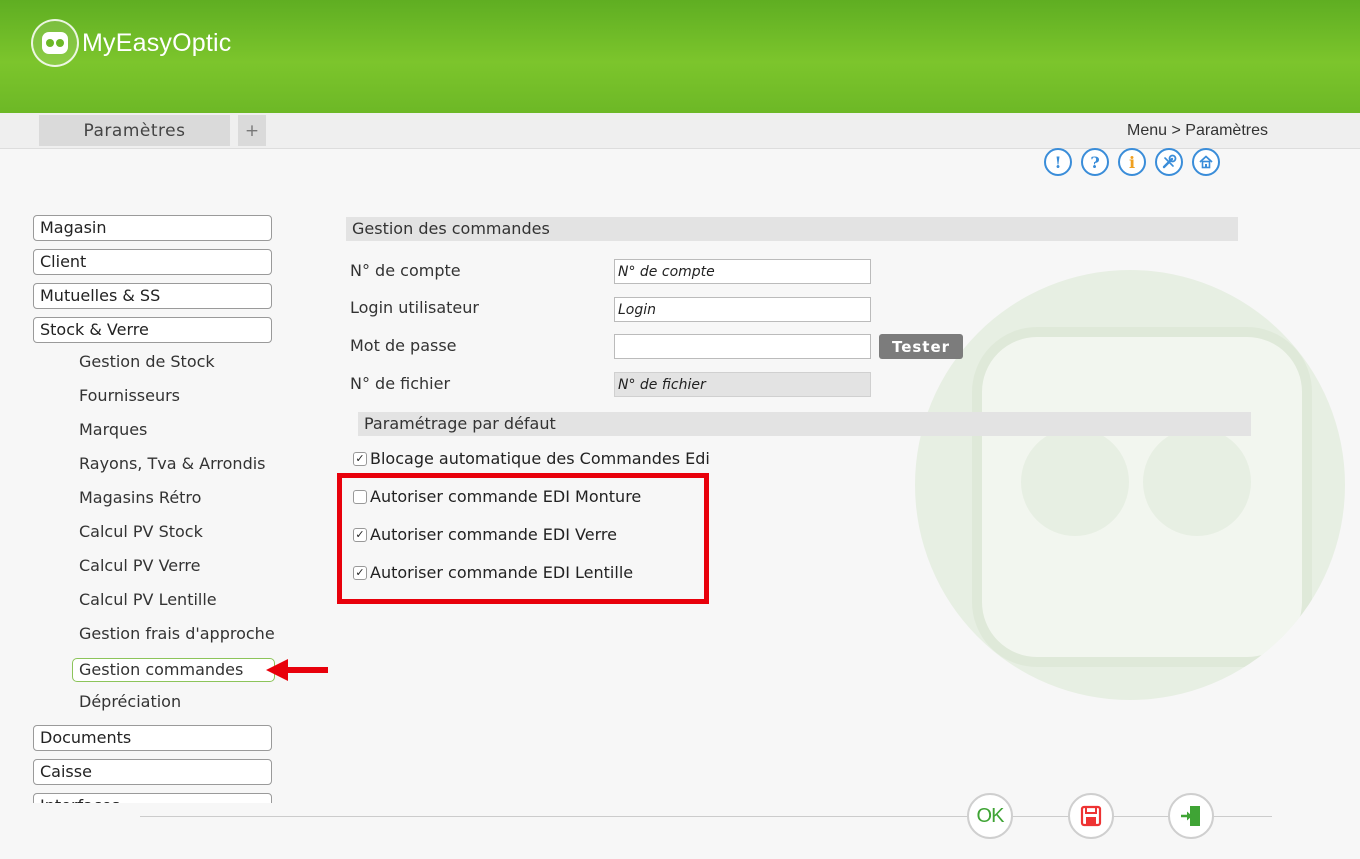 Image resolution: width=1360 pixels, height=859 pixels. What do you see at coordinates (130, 701) in the screenshot?
I see `sidebar-subitem-depreciation: Dépréciation` at bounding box center [130, 701].